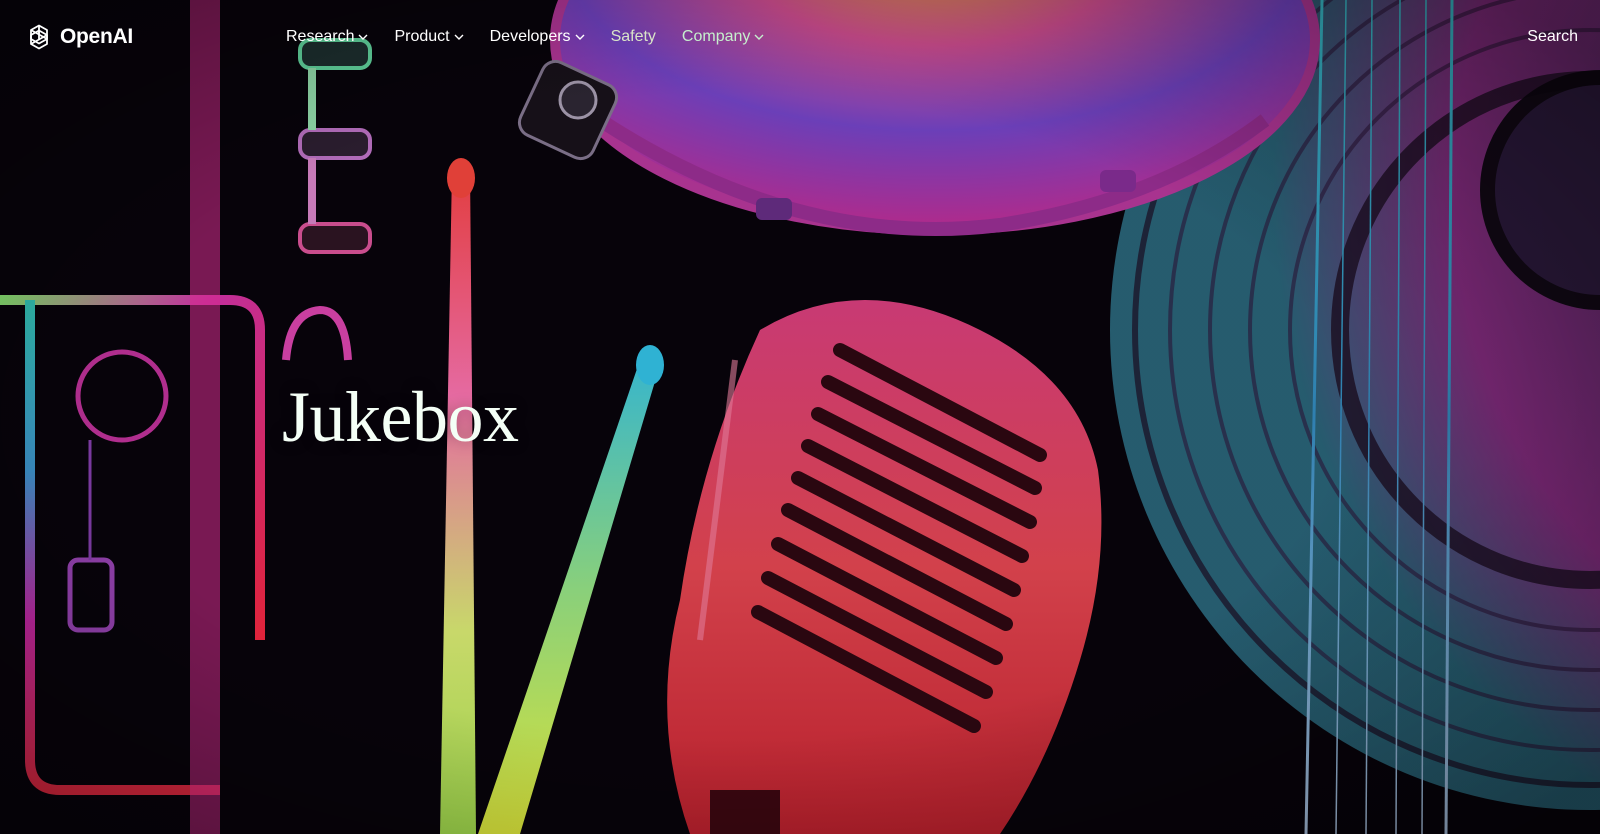 The width and height of the screenshot is (1600, 834). I want to click on nav-company: Company, so click(723, 37).